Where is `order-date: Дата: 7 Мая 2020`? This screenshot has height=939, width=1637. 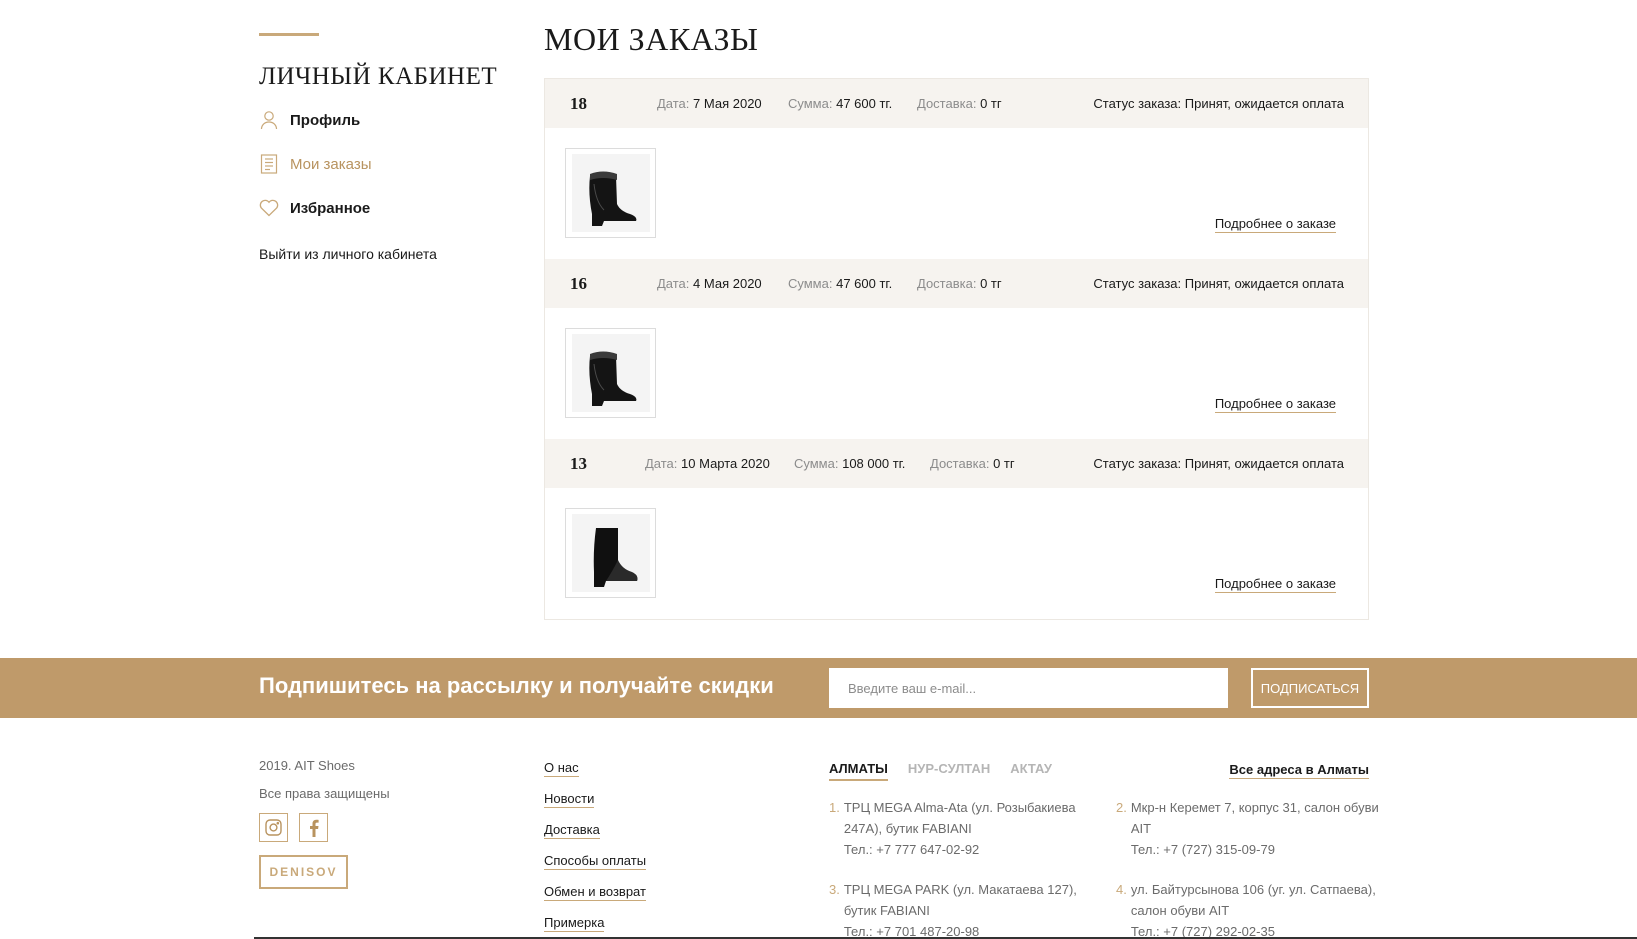 order-date: Дата: 7 Мая 2020 is located at coordinates (709, 103).